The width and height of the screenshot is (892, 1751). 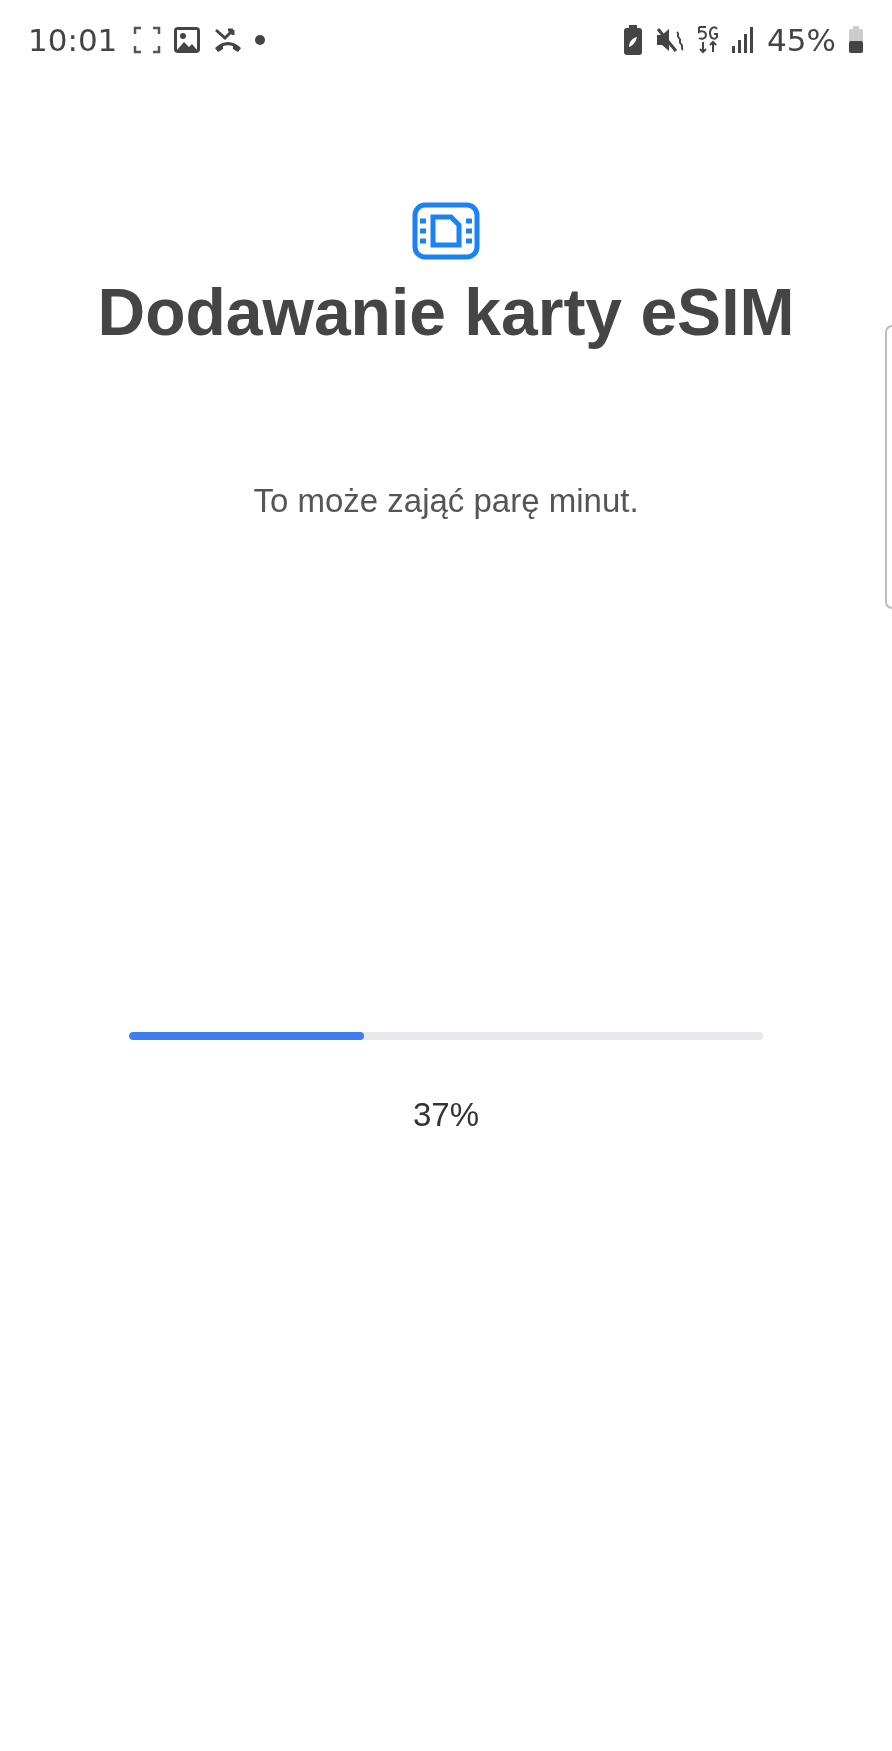 I want to click on status-time: 10:01, so click(x=73, y=40).